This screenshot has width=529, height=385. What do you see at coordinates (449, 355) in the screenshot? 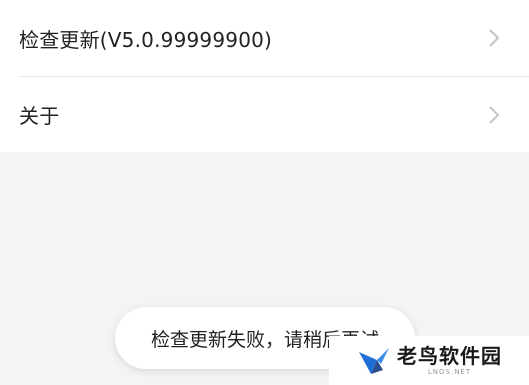
I see `watermark-title: 老鸟软件园` at bounding box center [449, 355].